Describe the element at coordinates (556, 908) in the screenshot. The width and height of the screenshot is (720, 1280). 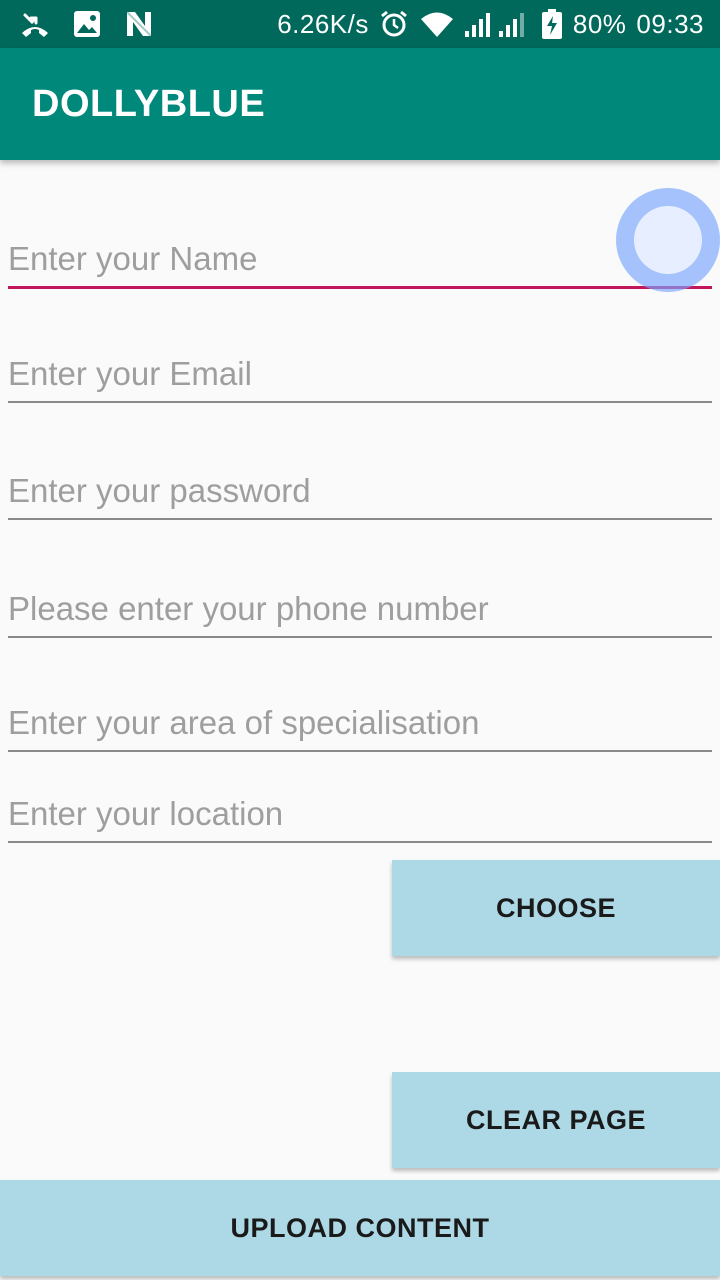
I see `choose-button: CHOOSE` at that location.